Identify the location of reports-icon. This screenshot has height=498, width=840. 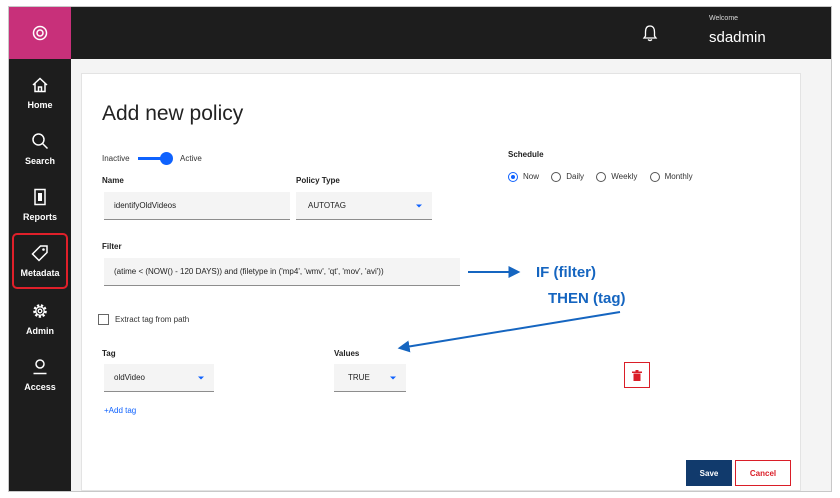
(40, 197).